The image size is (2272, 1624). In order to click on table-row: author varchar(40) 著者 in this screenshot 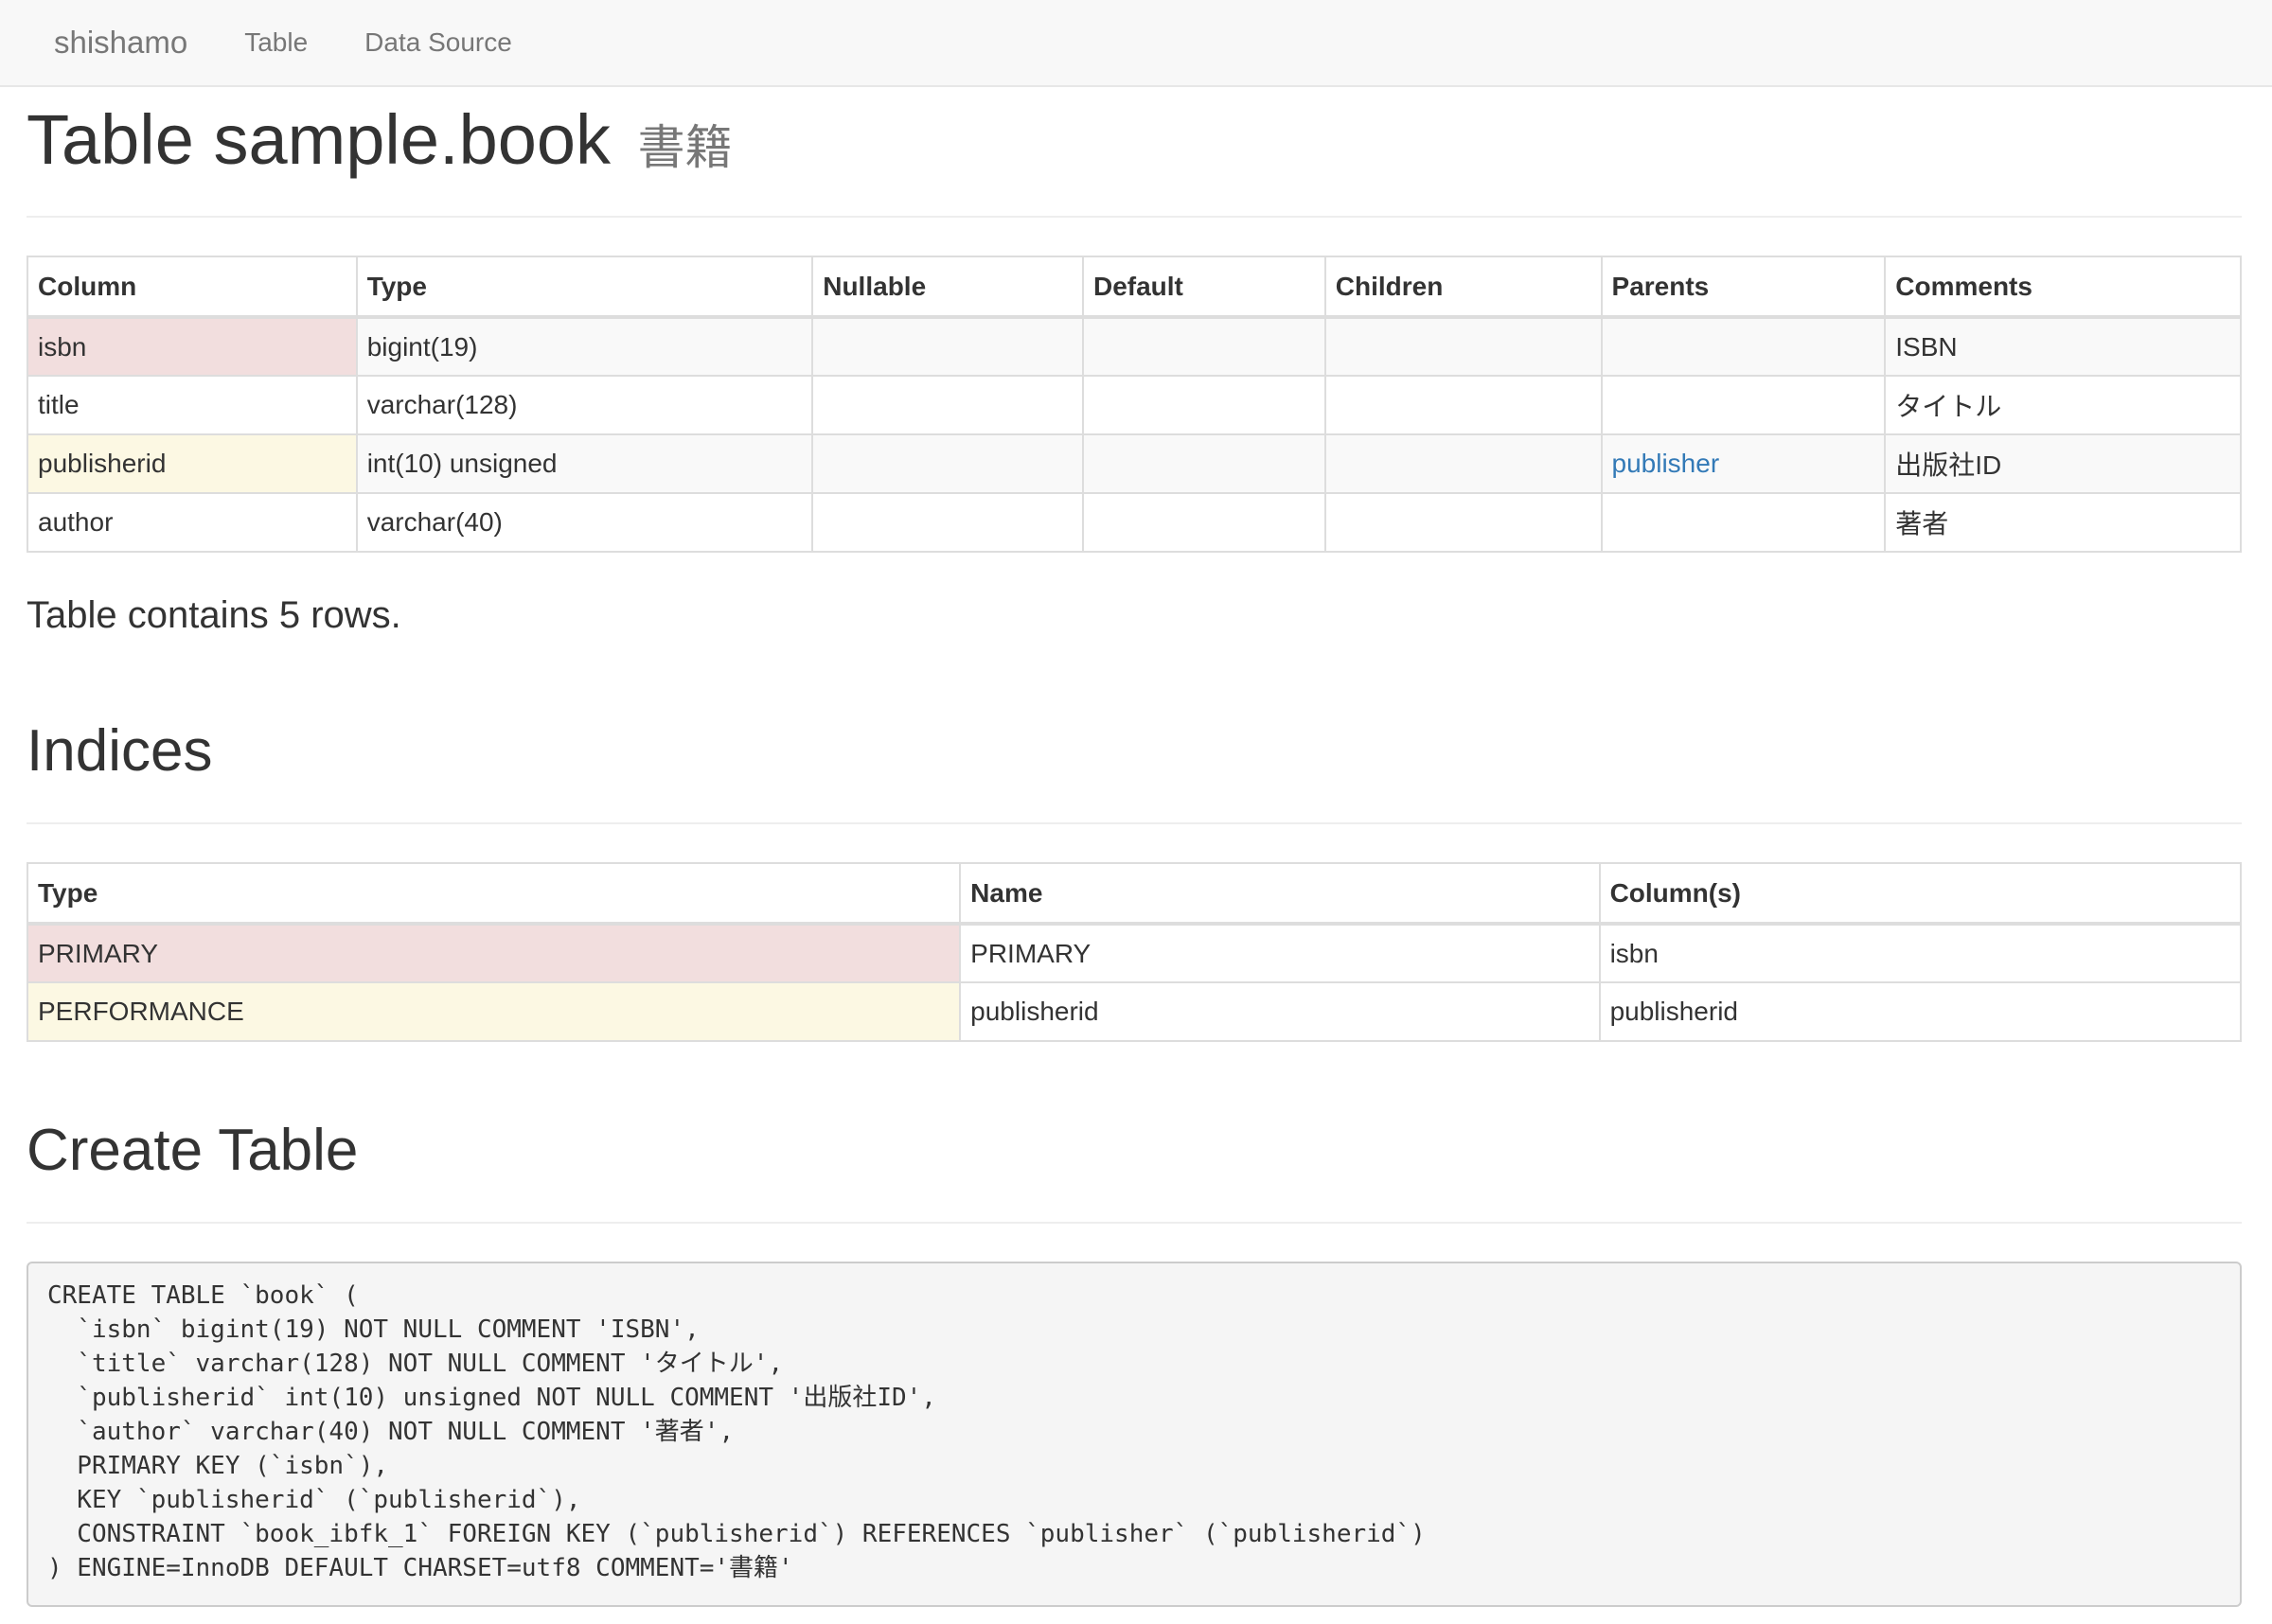, I will do `click(1134, 522)`.